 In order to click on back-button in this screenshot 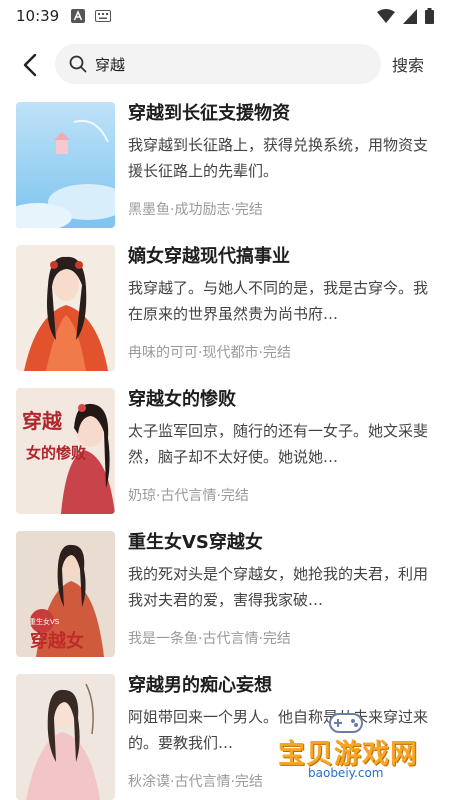, I will do `click(30, 65)`.